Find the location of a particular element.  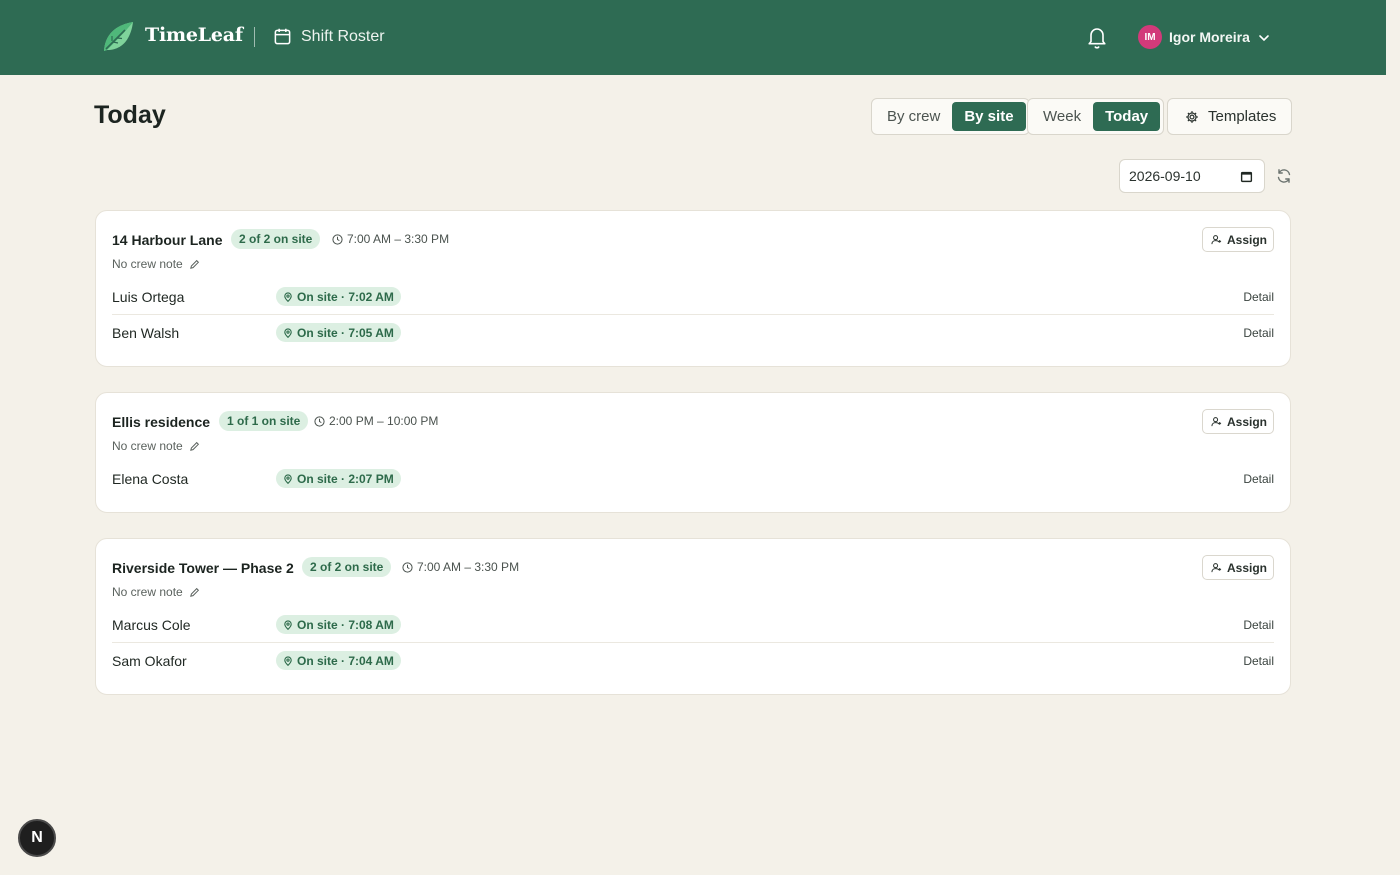

avatar: IM is located at coordinates (1150, 37).